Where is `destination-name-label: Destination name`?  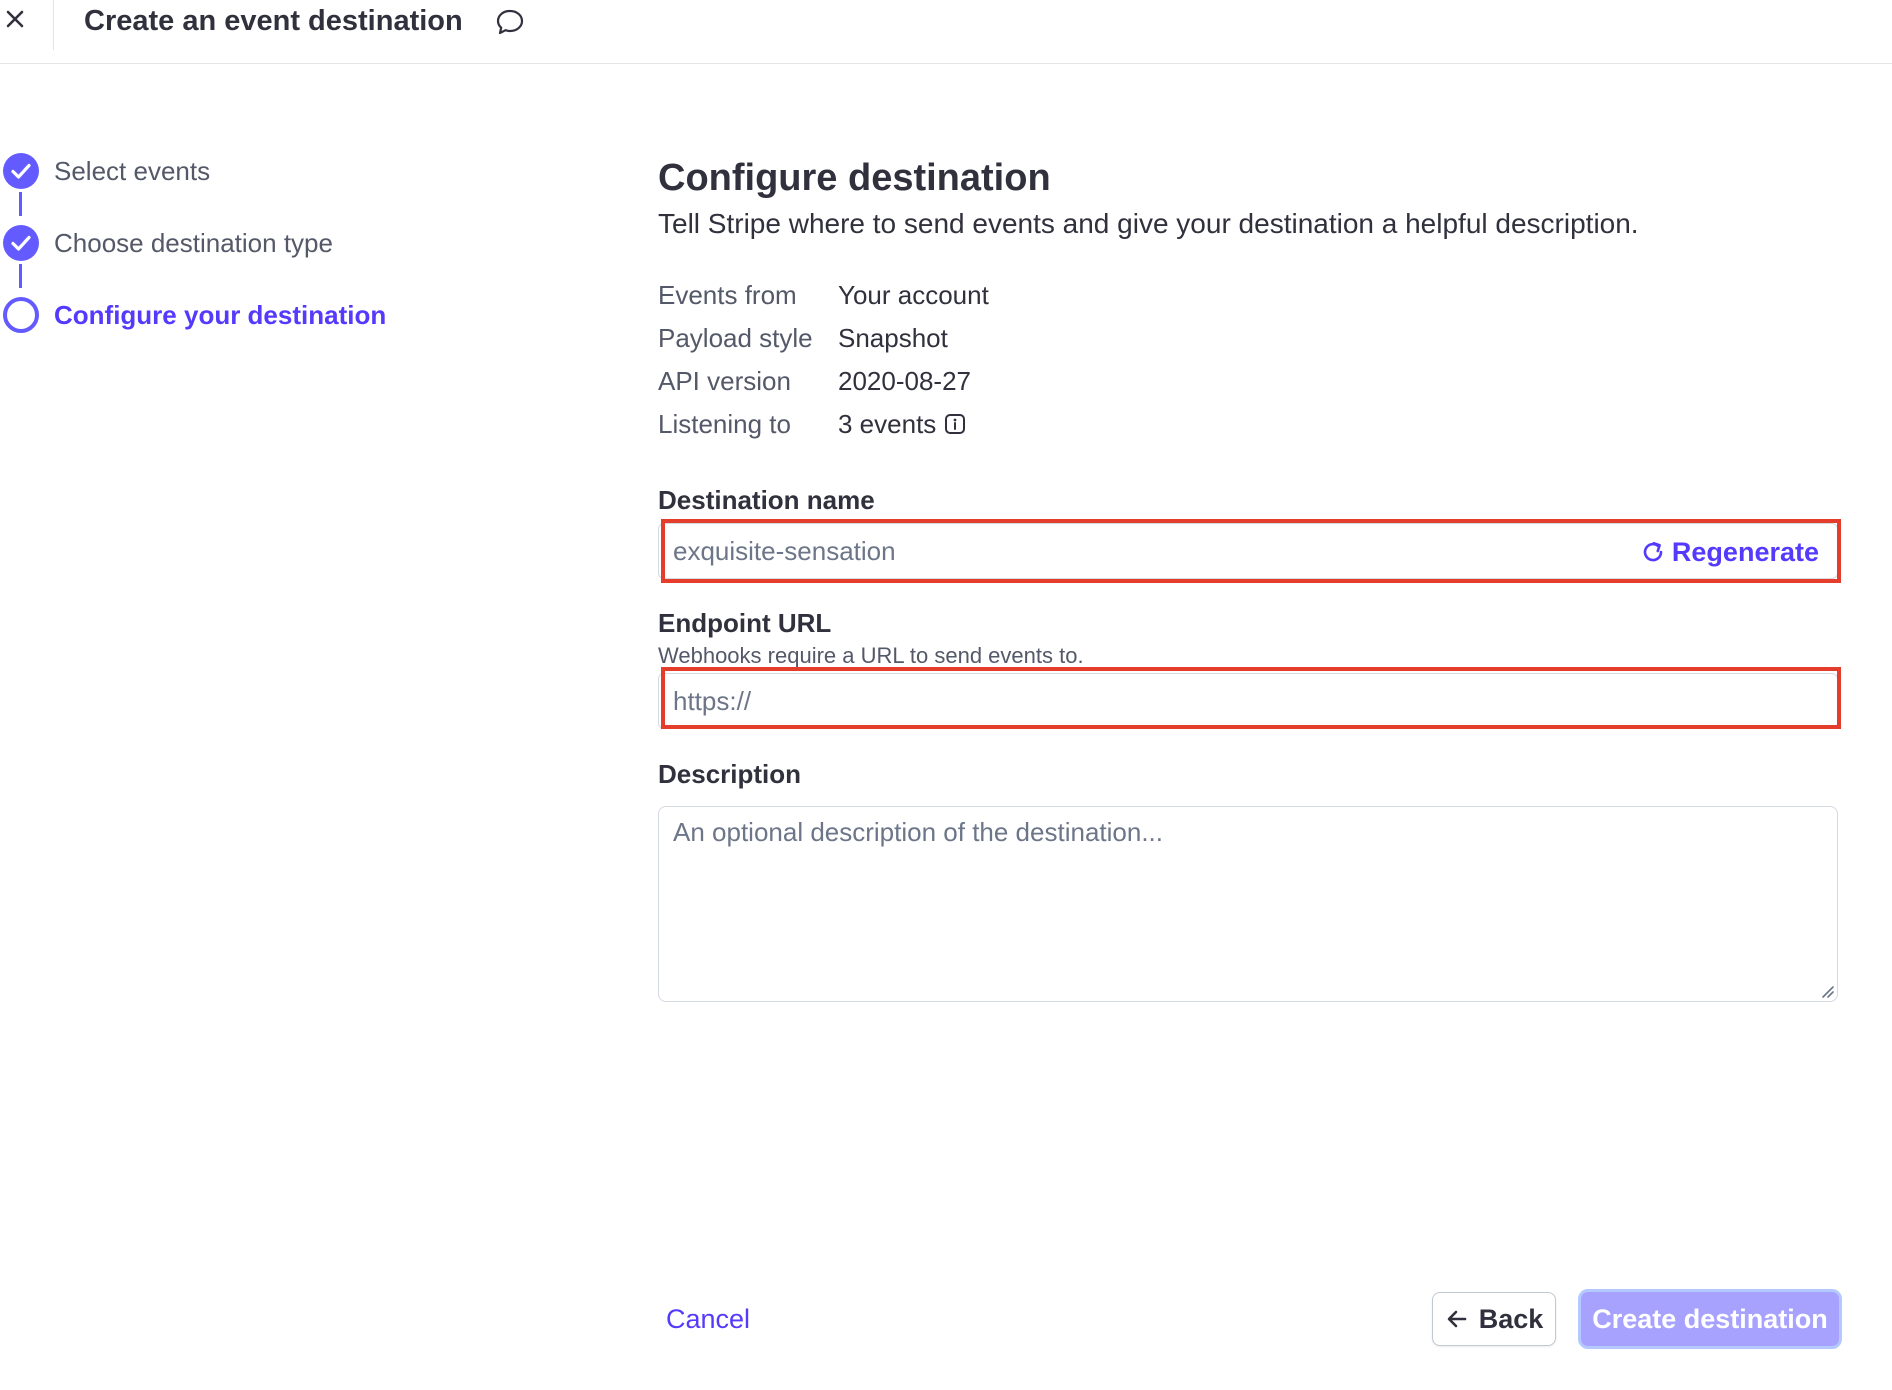
destination-name-label: Destination name is located at coordinates (766, 500).